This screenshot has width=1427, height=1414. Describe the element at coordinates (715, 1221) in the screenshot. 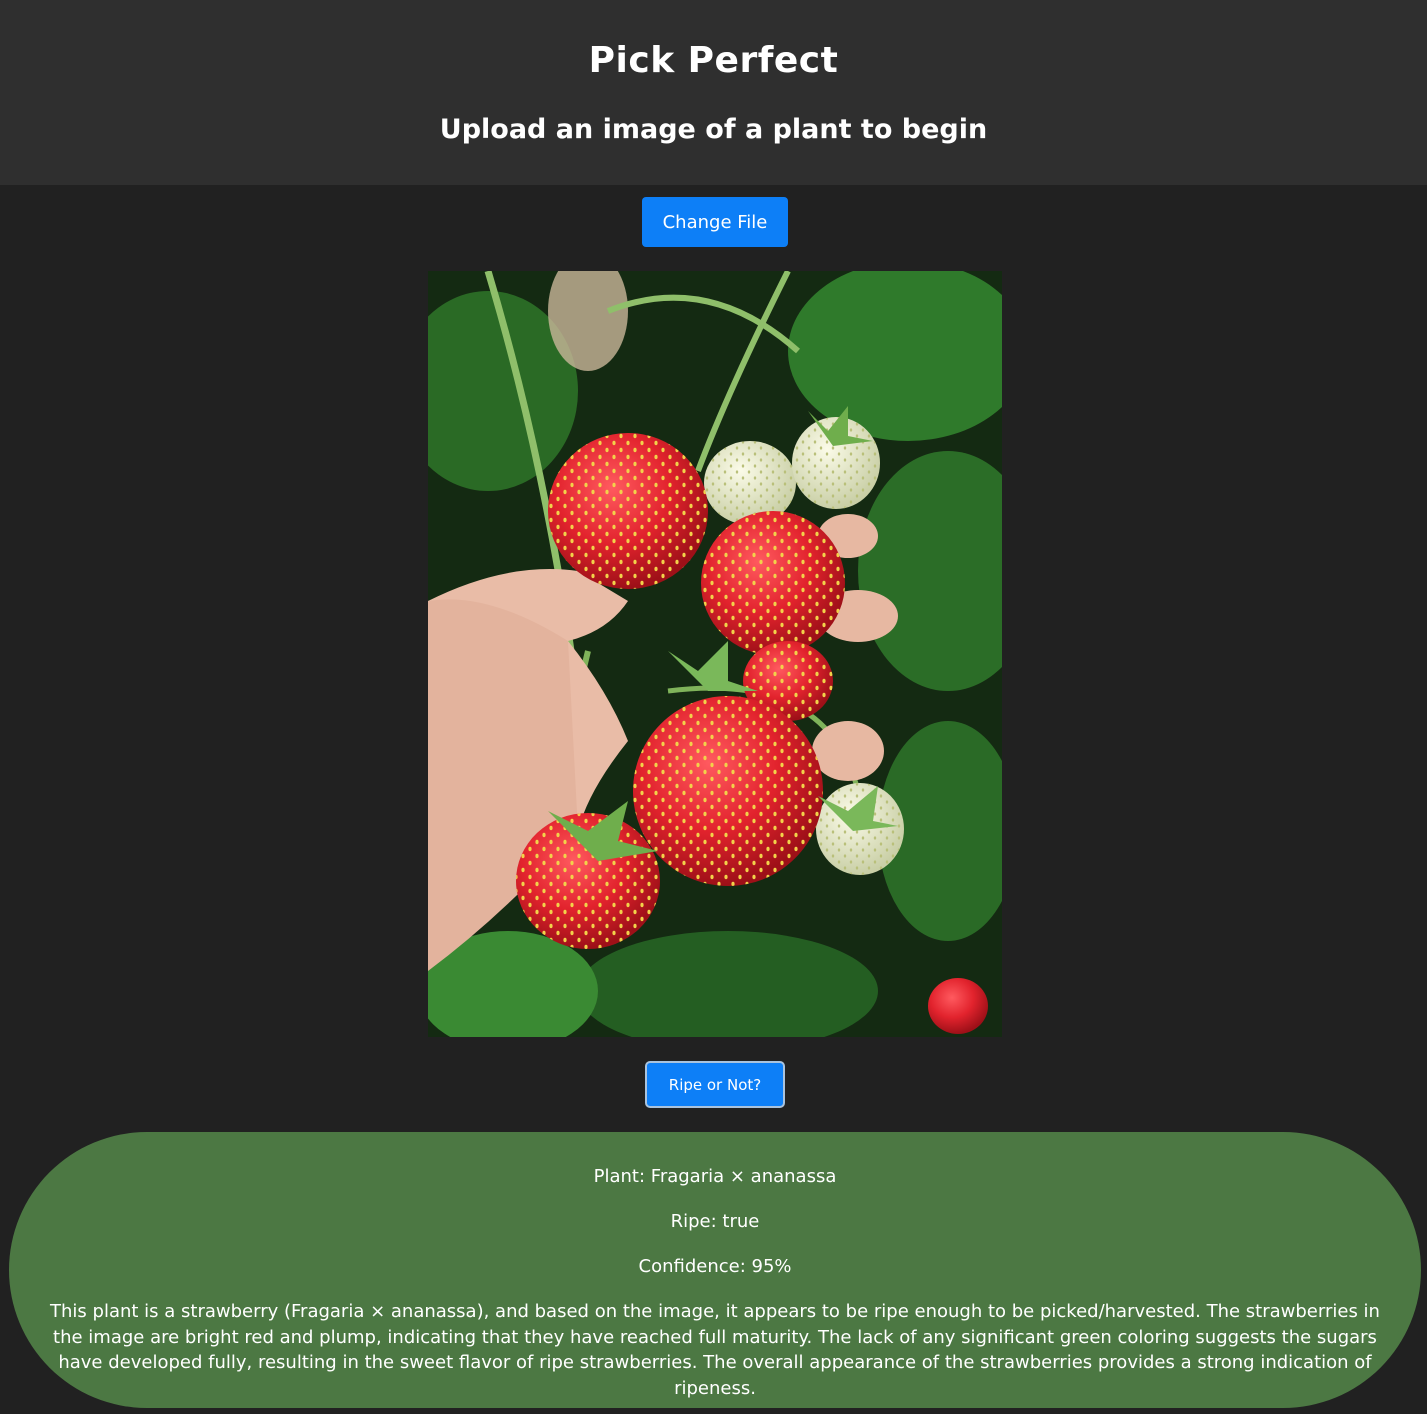

I see `result-ripe: Ripe: true` at that location.